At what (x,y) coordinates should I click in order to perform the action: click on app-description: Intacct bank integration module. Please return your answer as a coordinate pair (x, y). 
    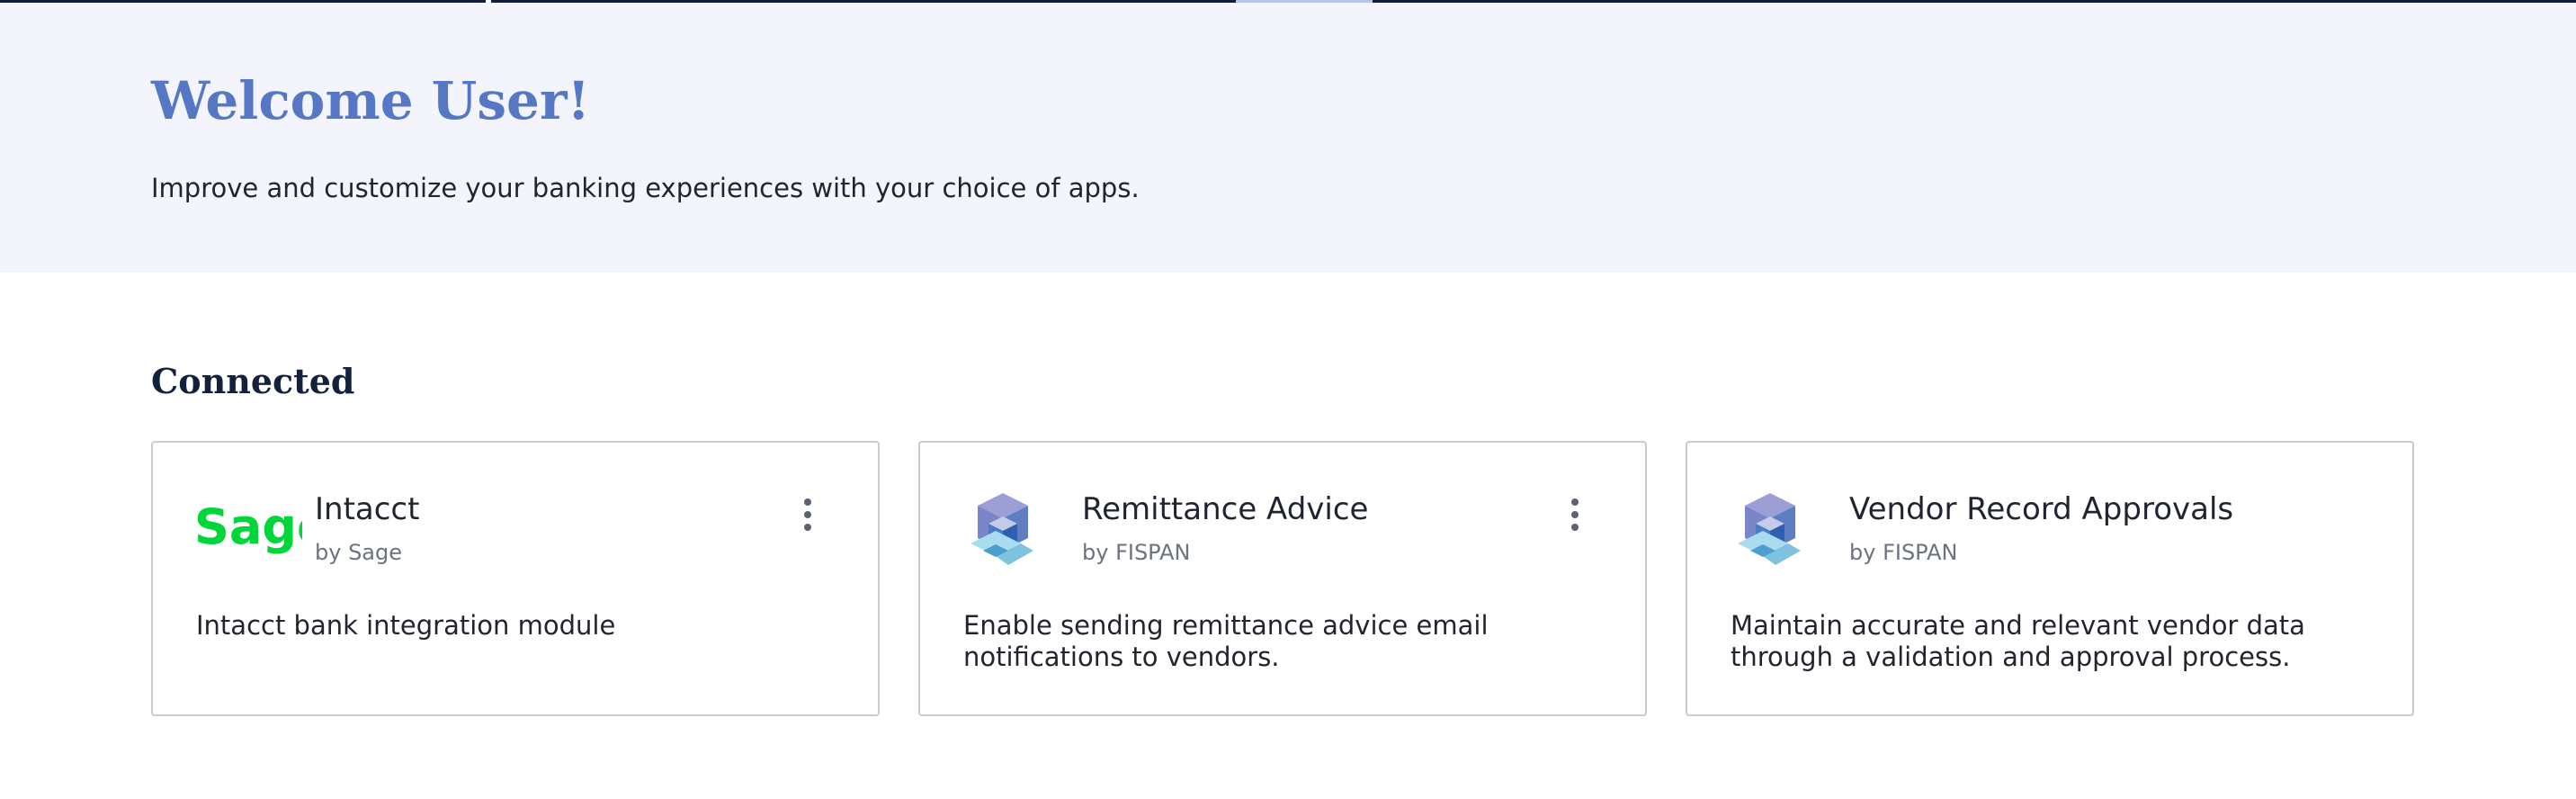
    Looking at the image, I should click on (406, 625).